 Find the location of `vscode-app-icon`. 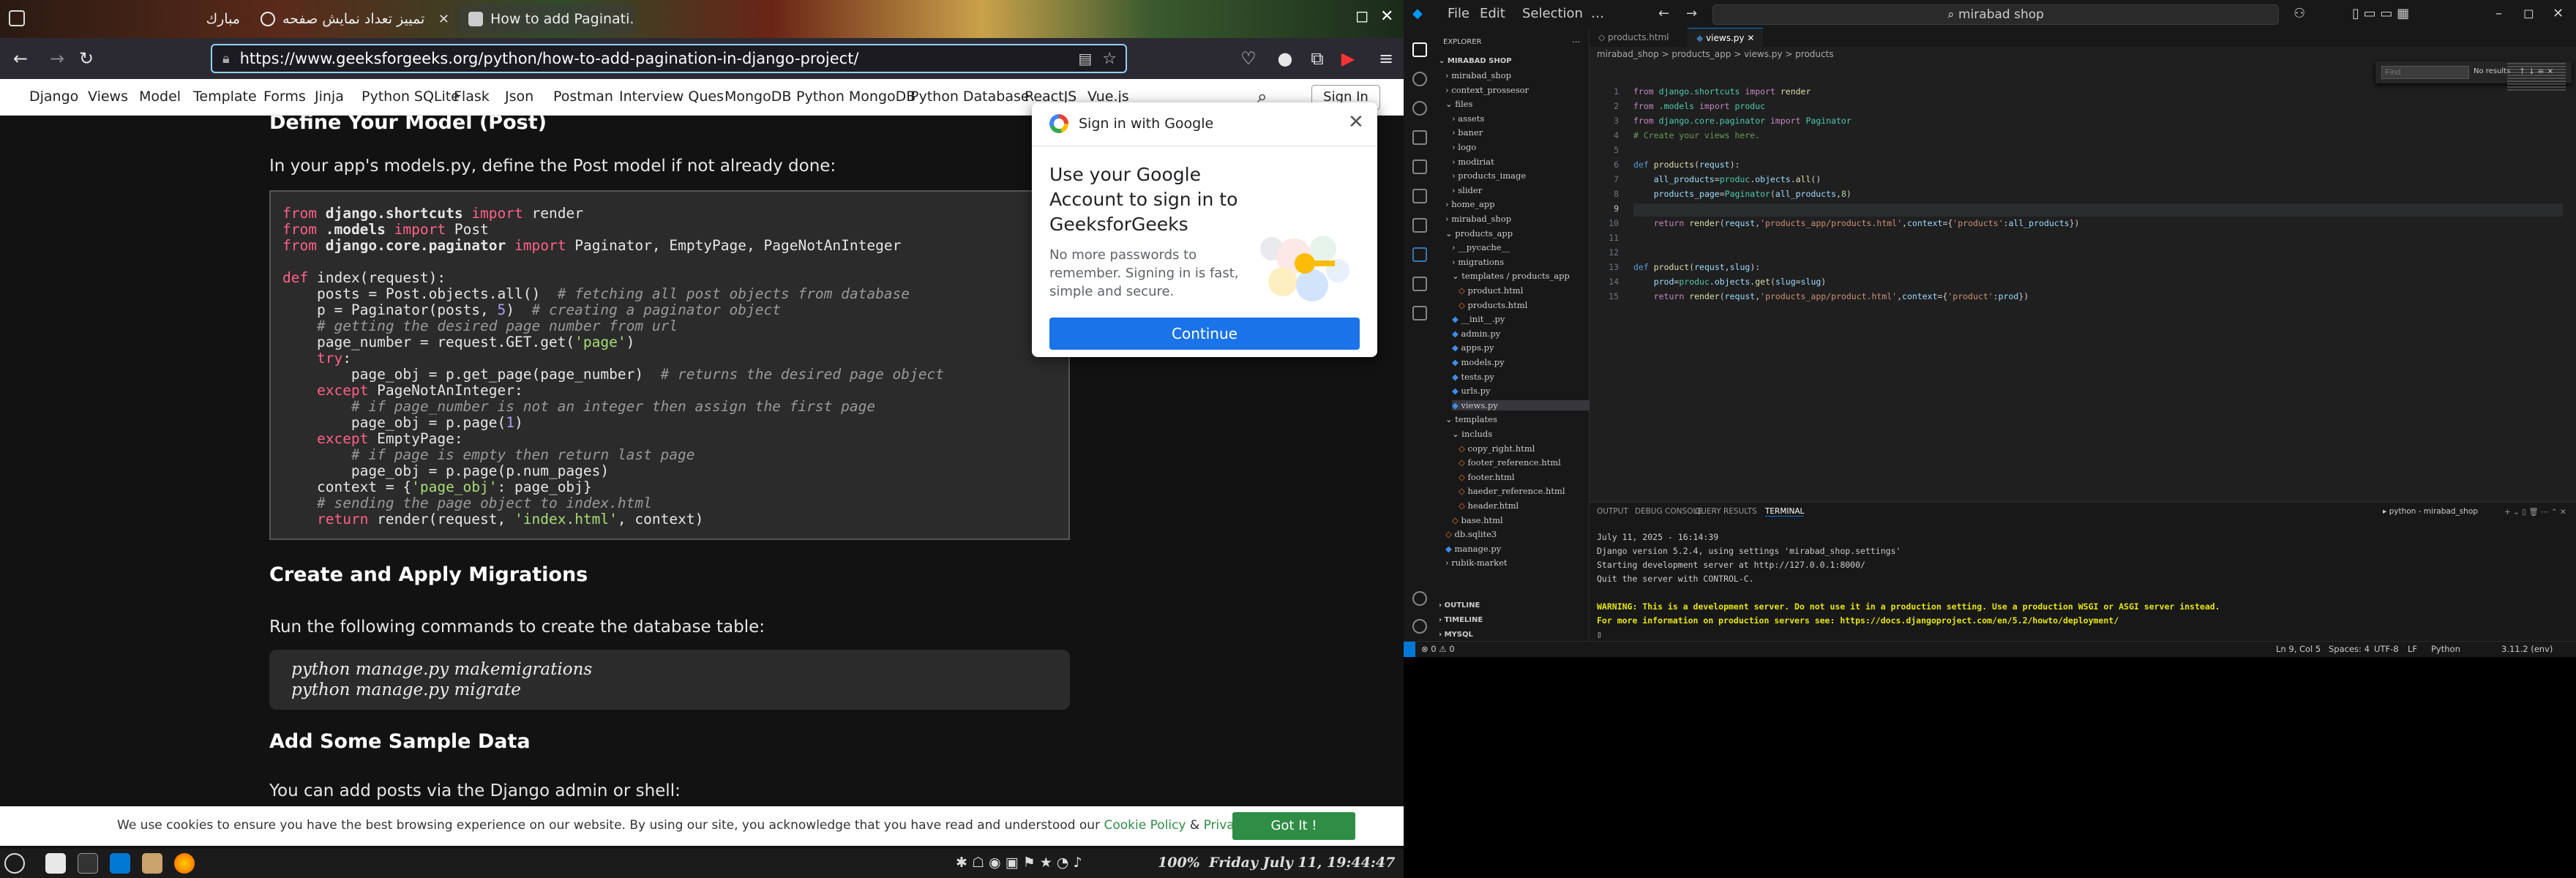

vscode-app-icon is located at coordinates (120, 863).